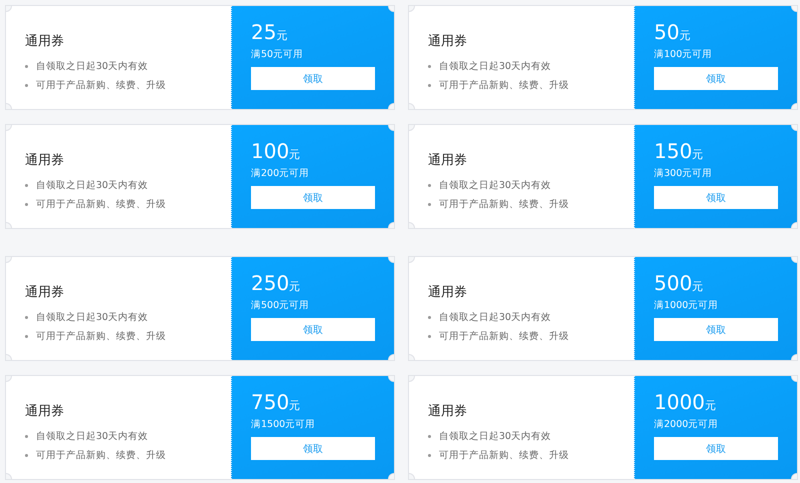  Describe the element at coordinates (684, 173) in the screenshot. I see `coupon-condition: 满300元可用` at that location.